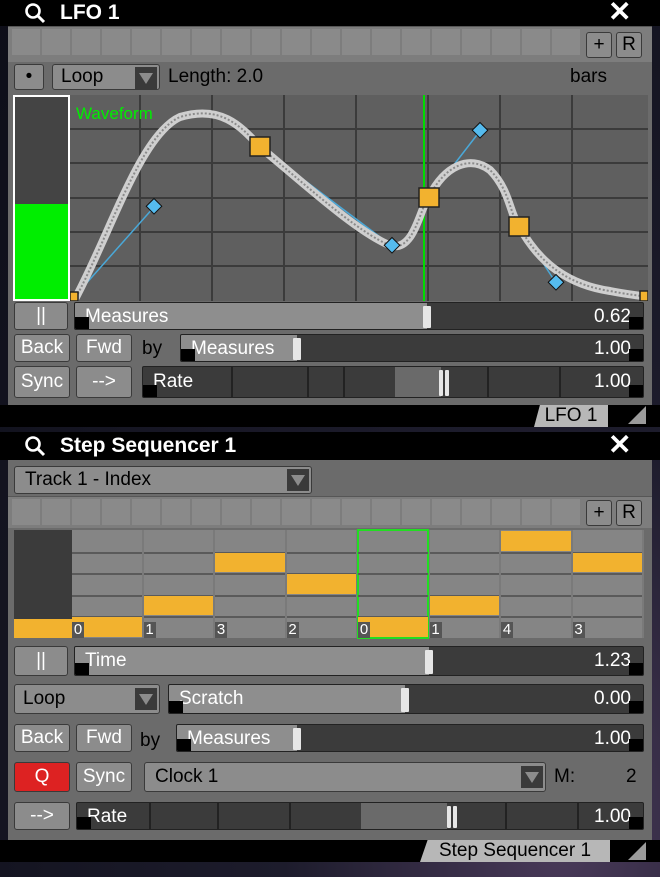  Describe the element at coordinates (571, 416) in the screenshot. I see `lfo-tab: LFO 1` at that location.